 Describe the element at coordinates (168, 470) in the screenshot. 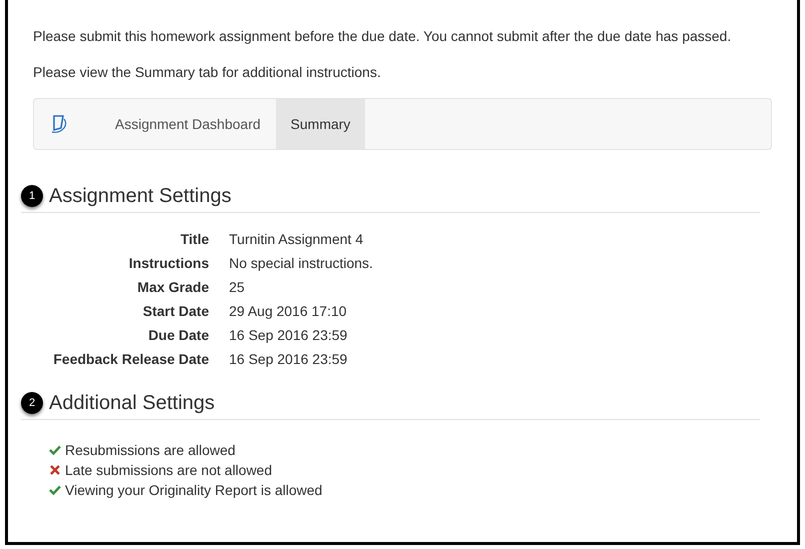

I see `setting-text: Late submissions are not allowed` at that location.